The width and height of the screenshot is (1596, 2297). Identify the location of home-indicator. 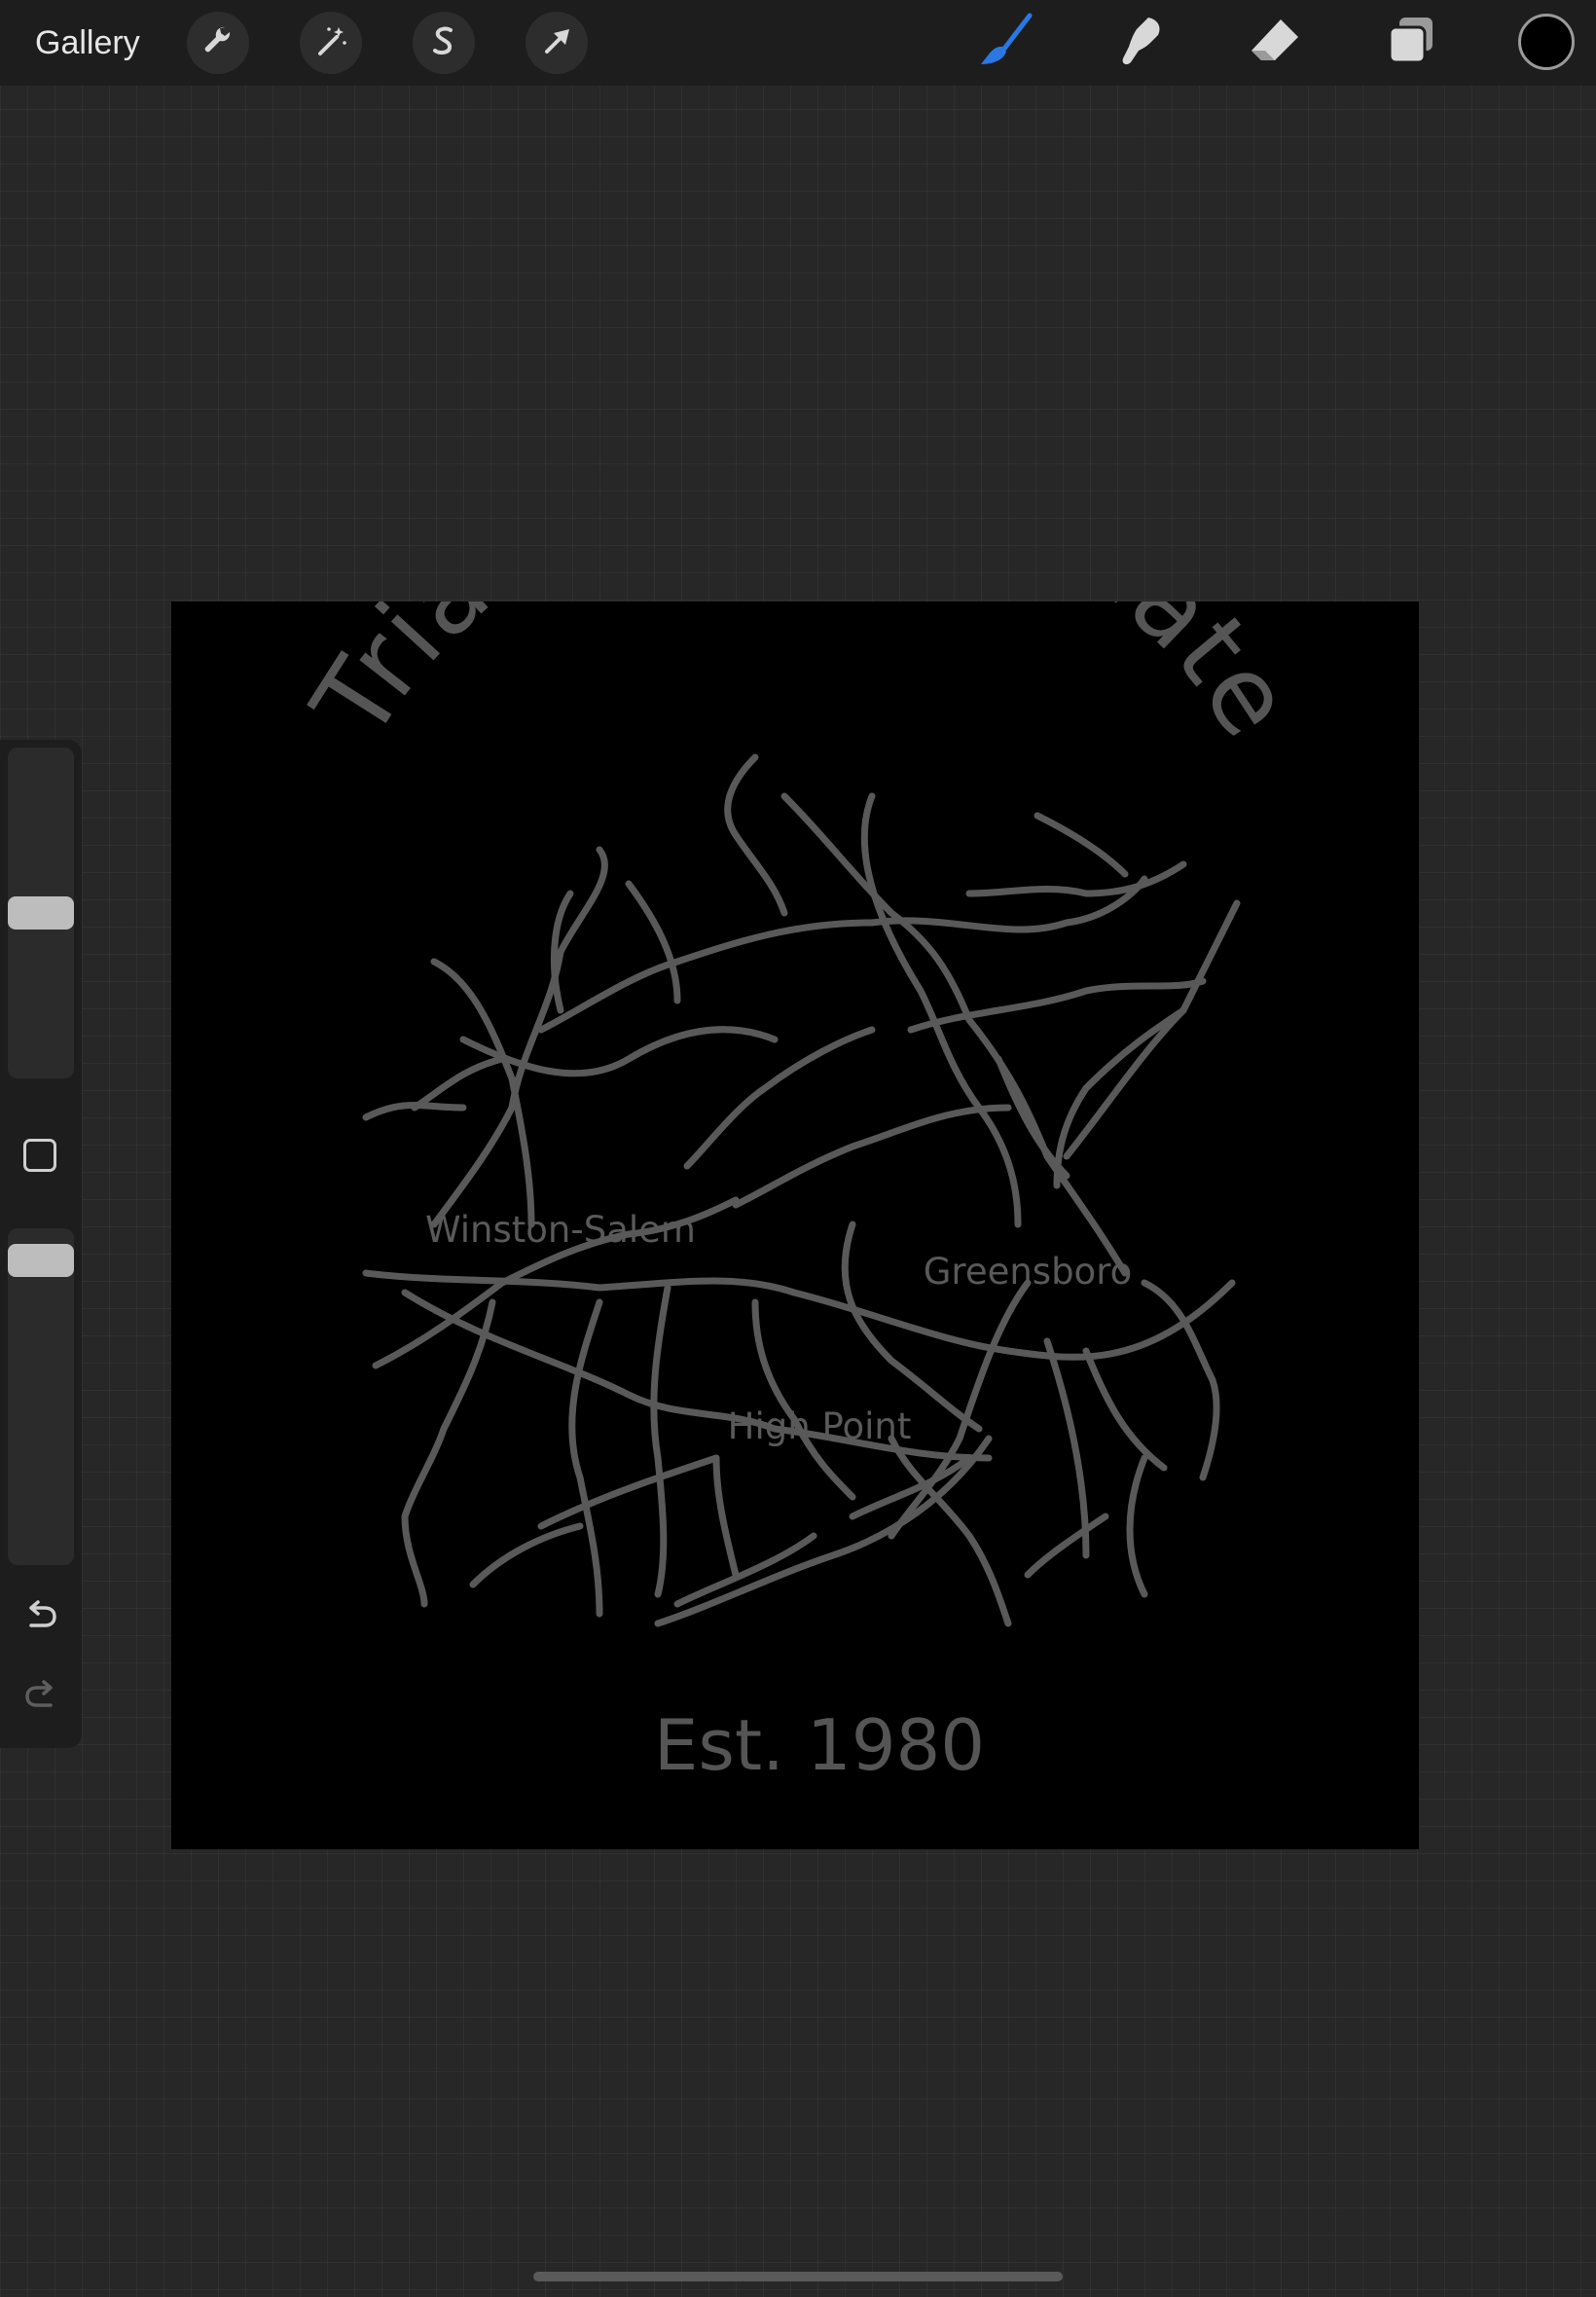
(798, 2276).